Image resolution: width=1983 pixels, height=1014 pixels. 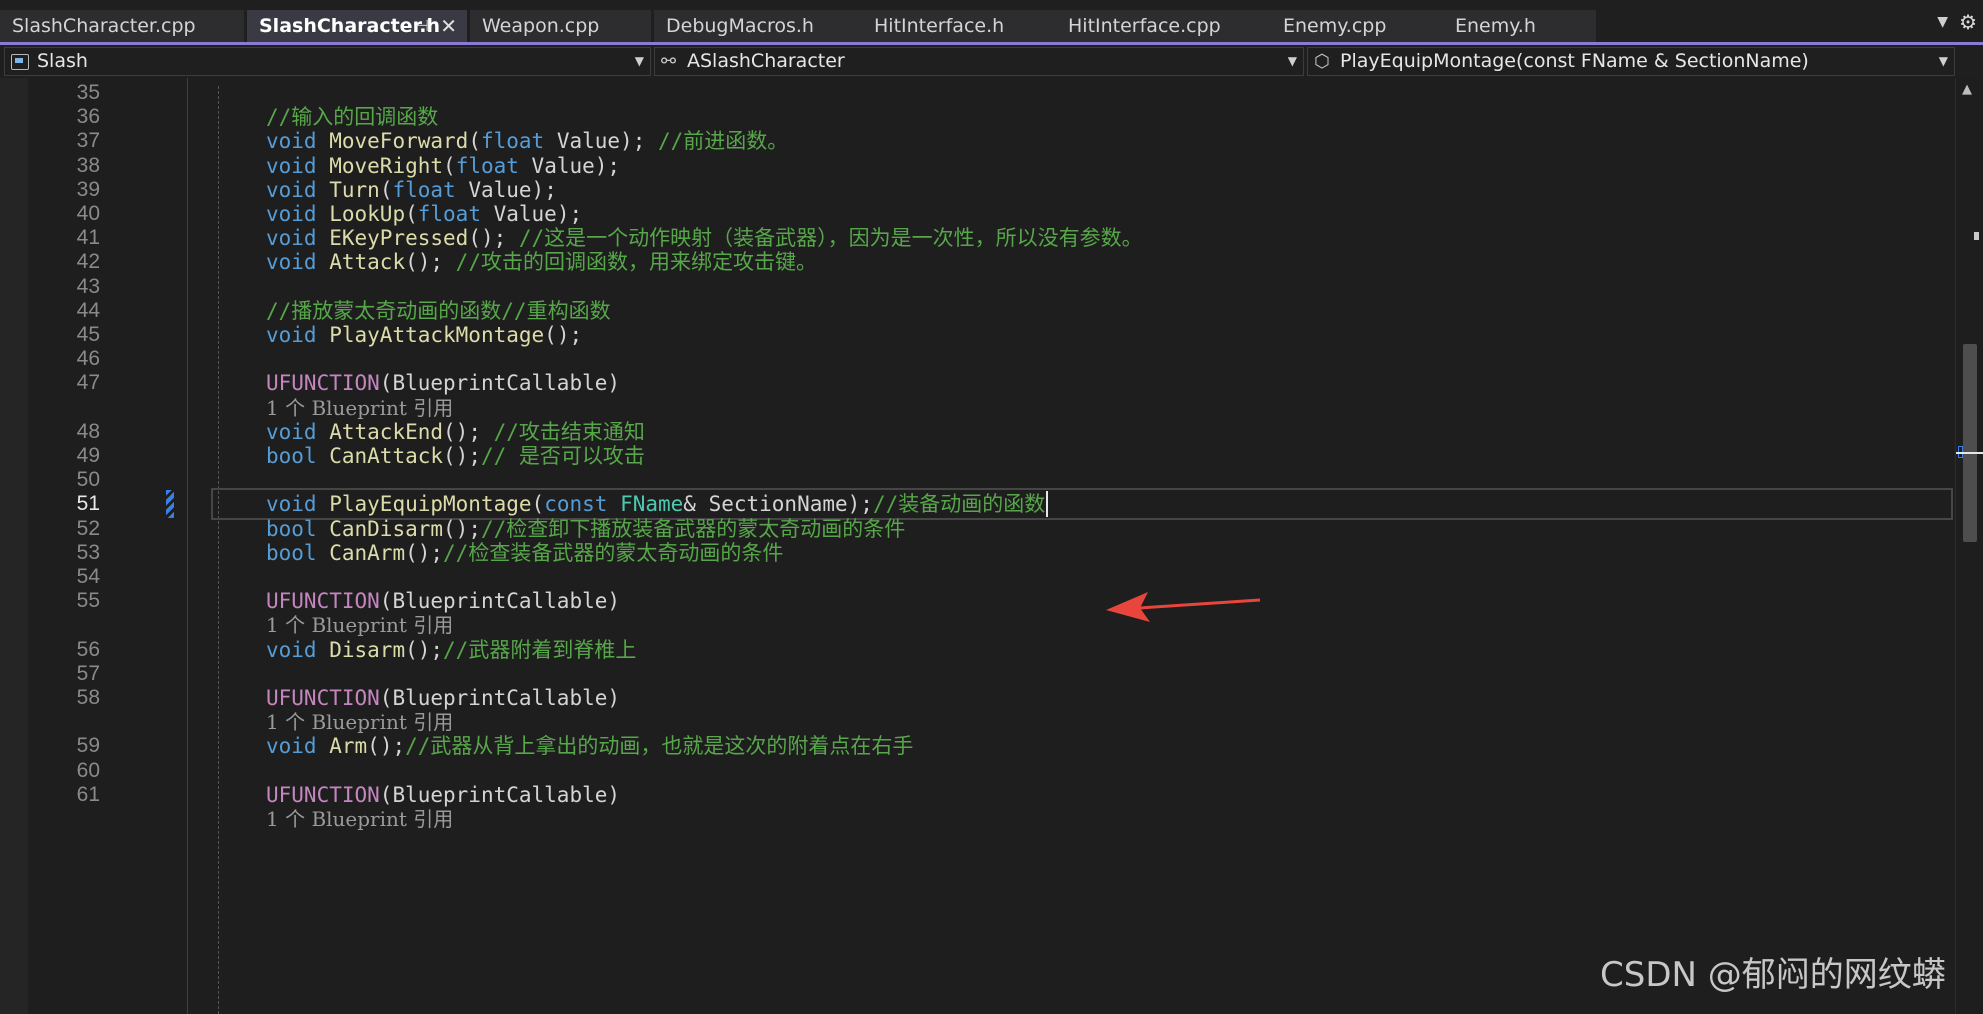 I want to click on gear-icon: ⚙, so click(x=1968, y=22).